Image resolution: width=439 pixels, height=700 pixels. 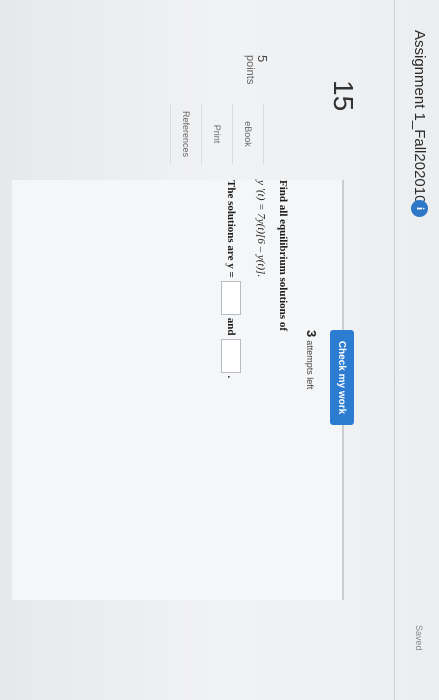 What do you see at coordinates (310, 365) in the screenshot?
I see `attempts-label: attempts left` at bounding box center [310, 365].